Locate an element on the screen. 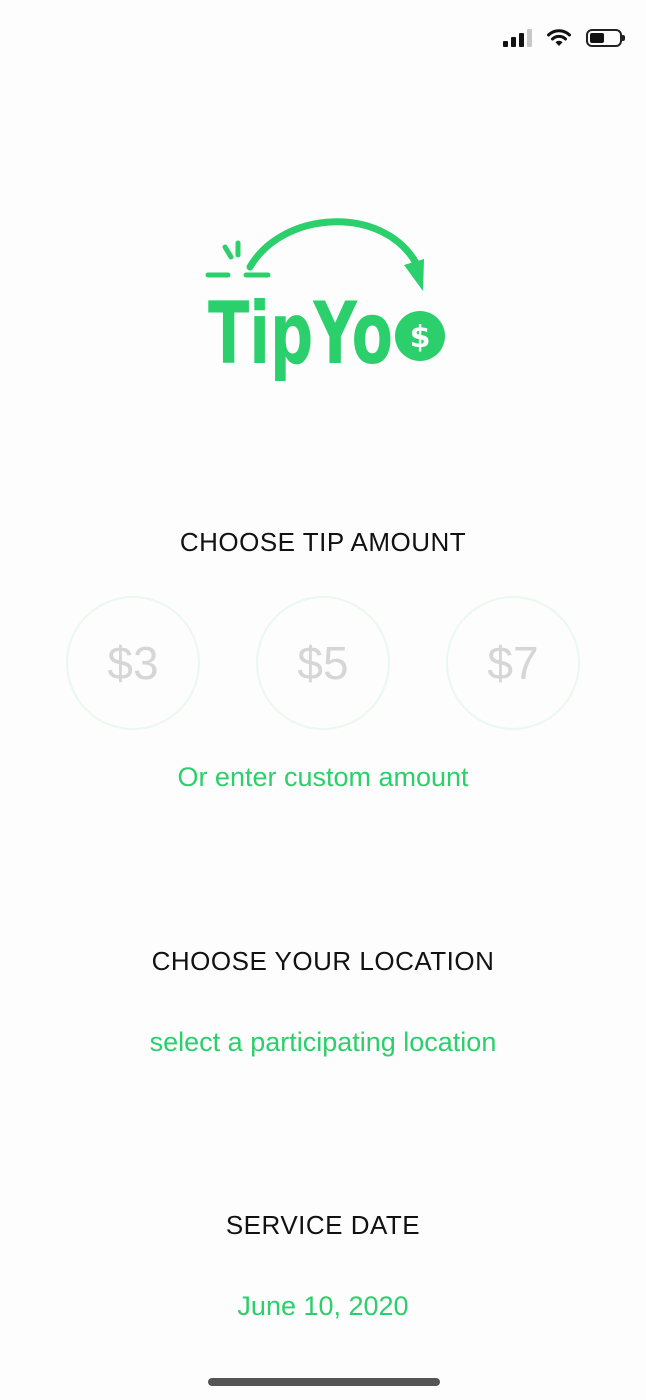 Image resolution: width=646 pixels, height=1400 pixels. tip-amount-3-button: $3 is located at coordinates (133, 663).